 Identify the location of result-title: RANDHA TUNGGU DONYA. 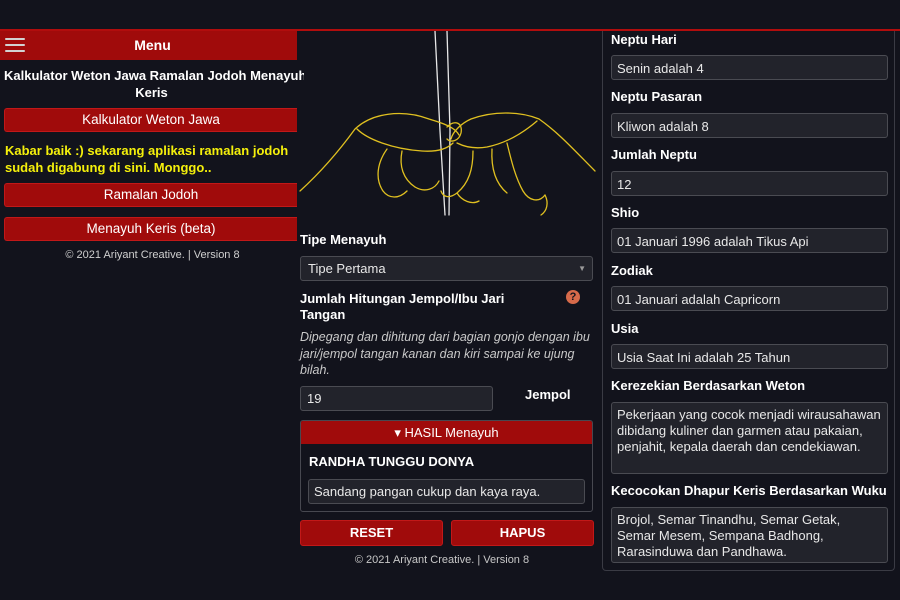
(392, 461).